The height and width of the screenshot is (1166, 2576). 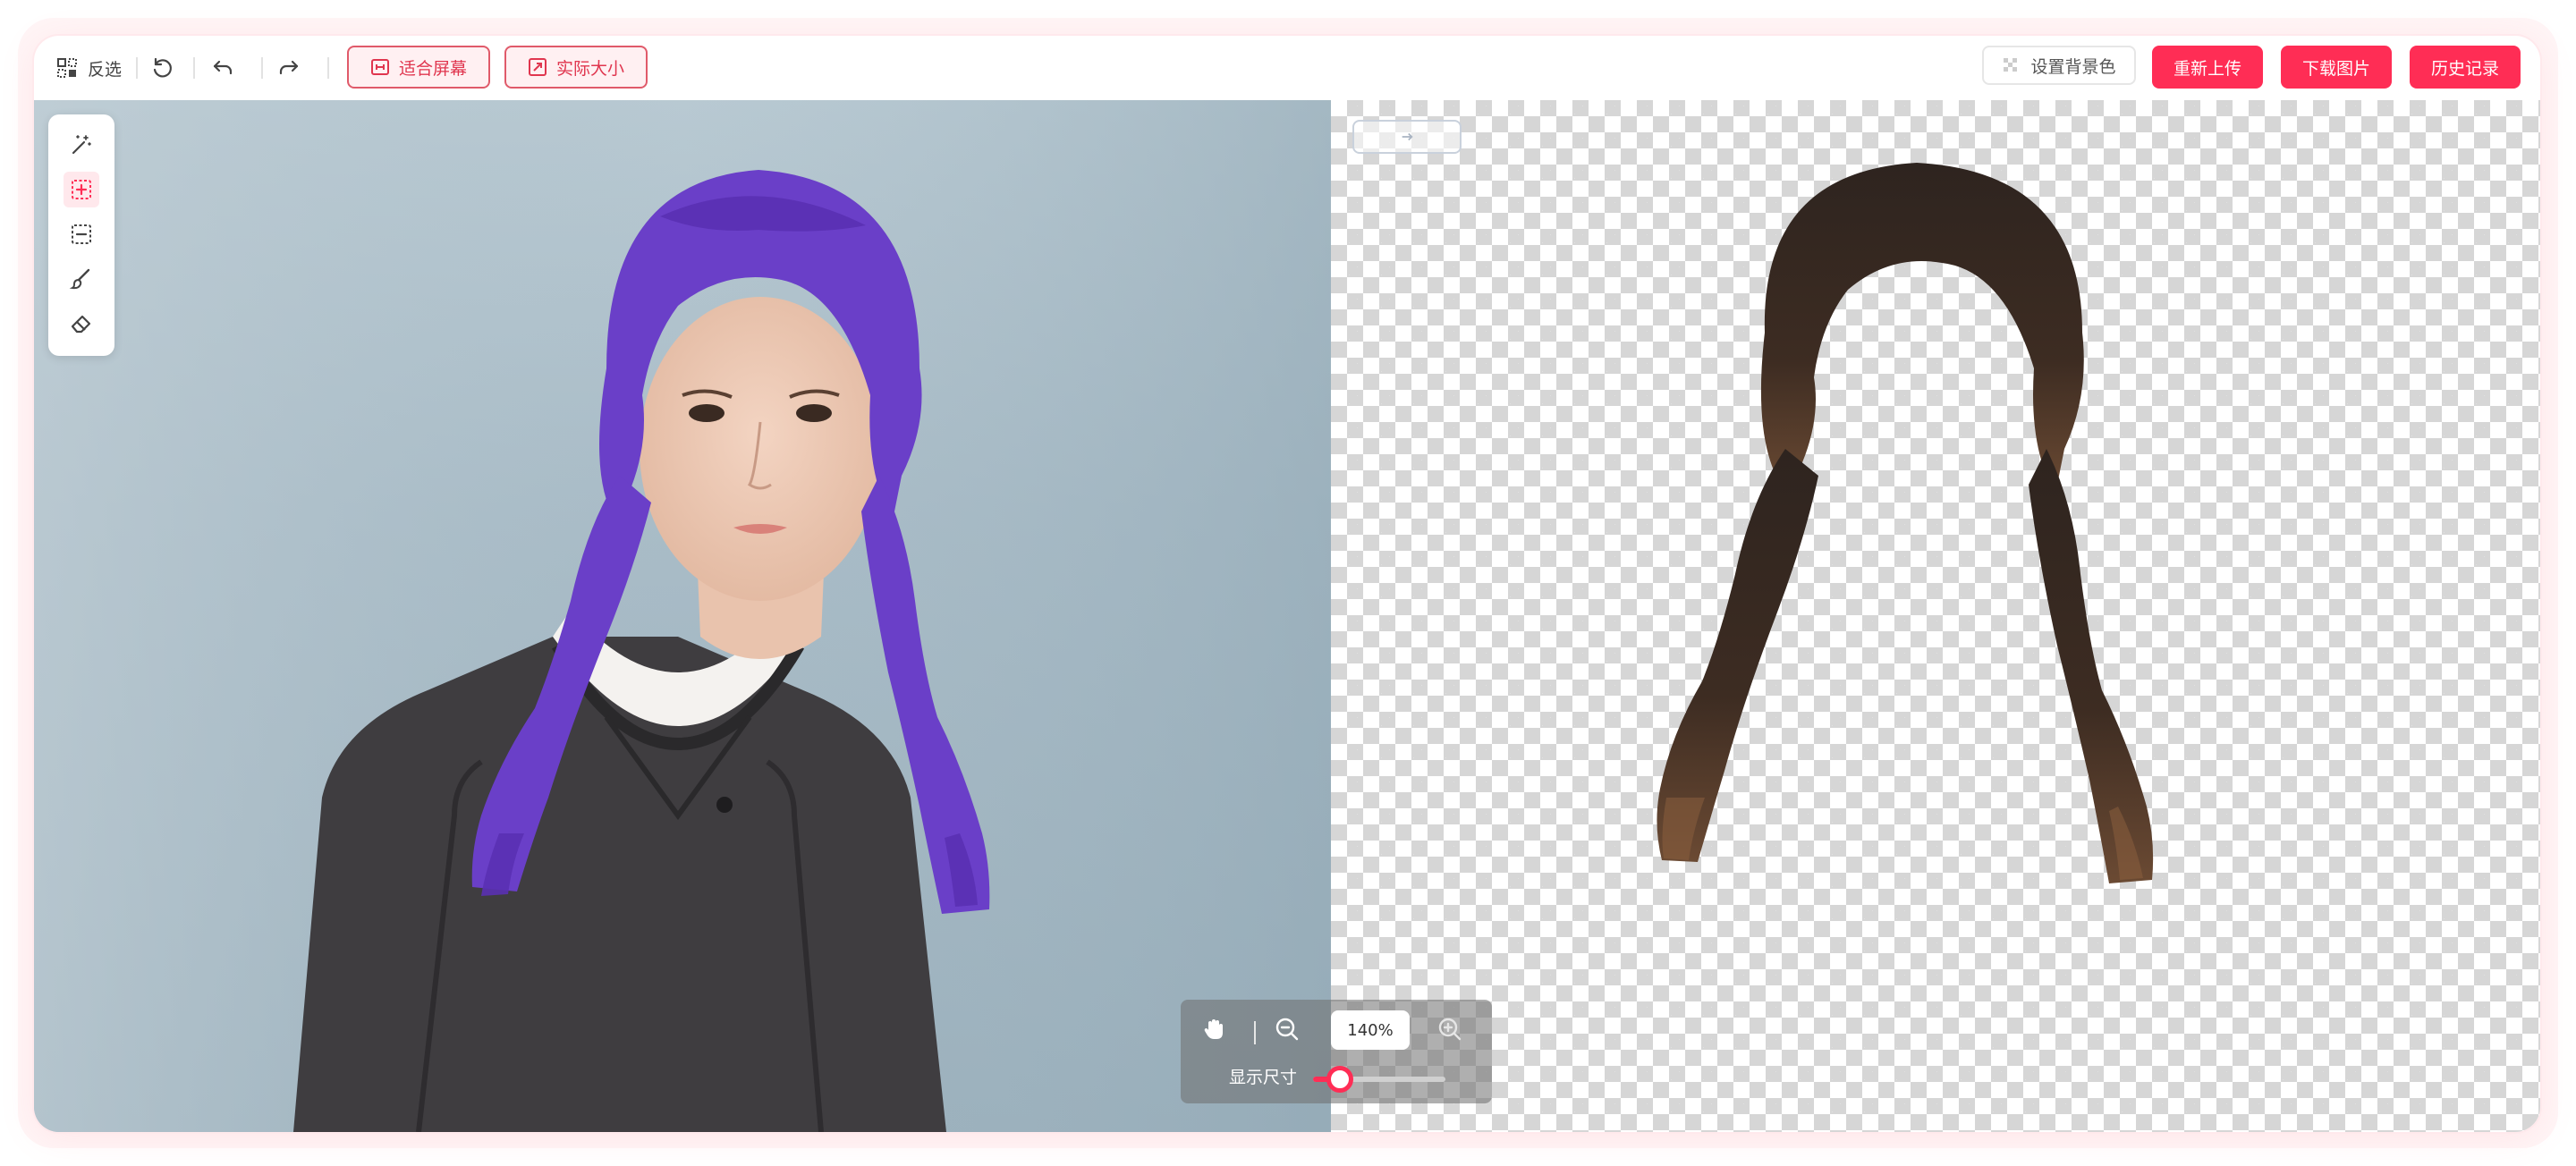 I want to click on zoom-control-panel: 140% 显示尺寸, so click(x=1336, y=1051).